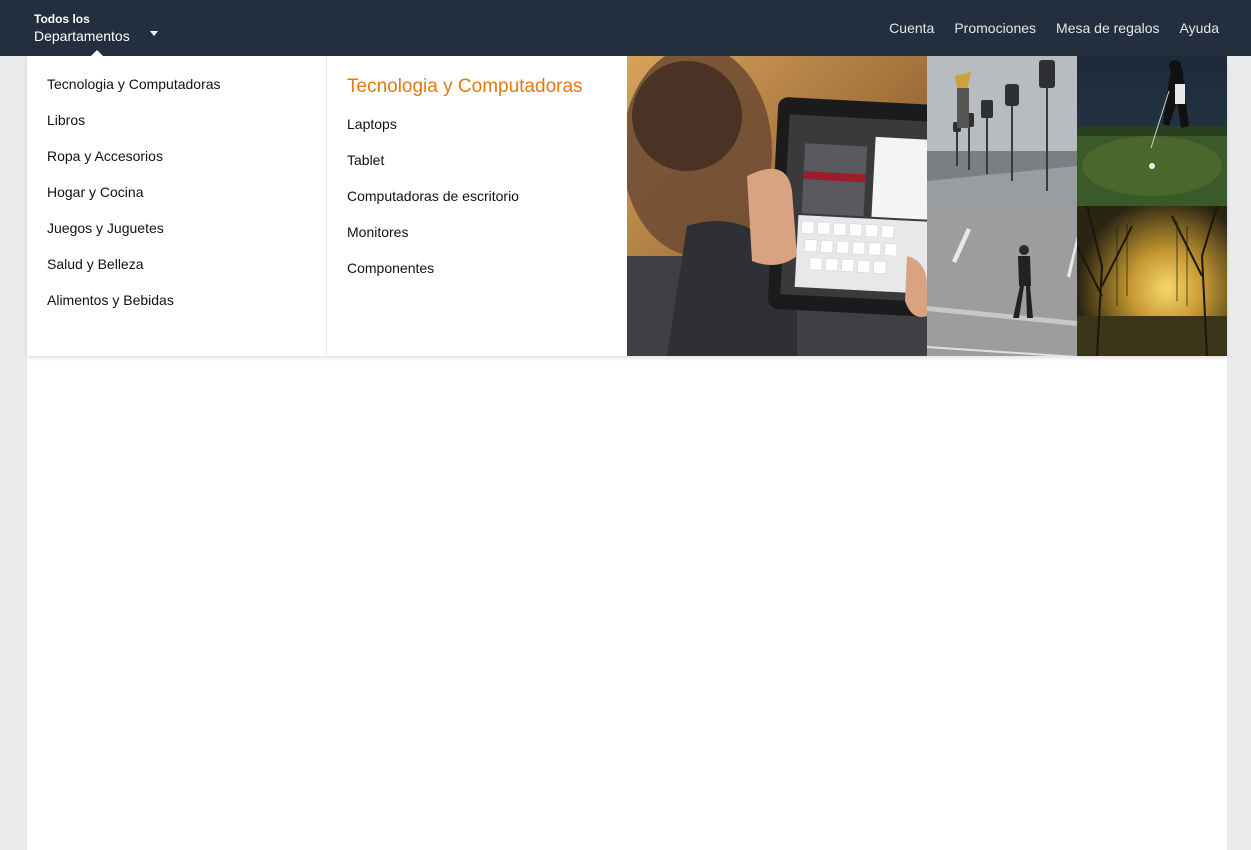  I want to click on subcategory-item-tablet: Tablet, so click(477, 169).